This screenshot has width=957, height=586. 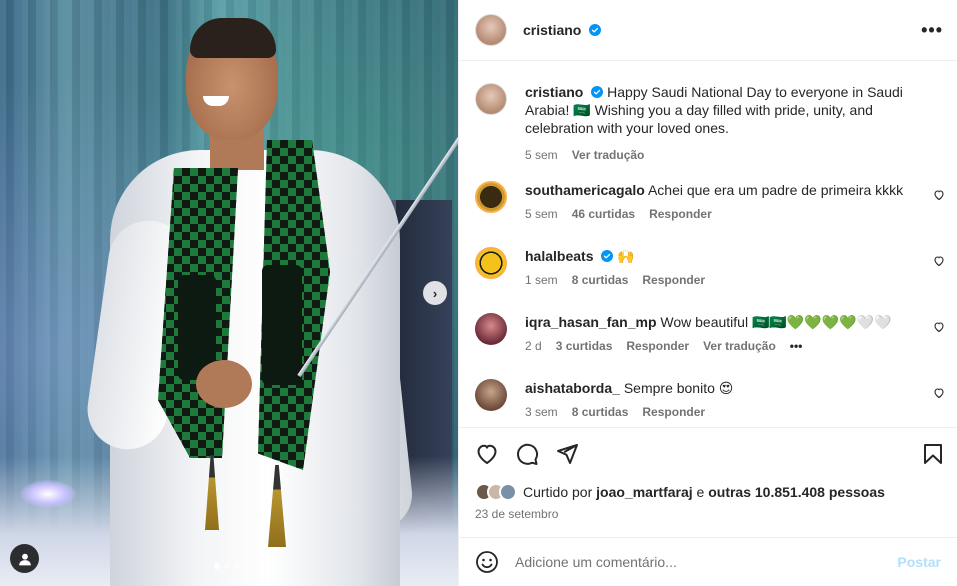 I want to click on comment-username: halalbeats, so click(x=559, y=256).